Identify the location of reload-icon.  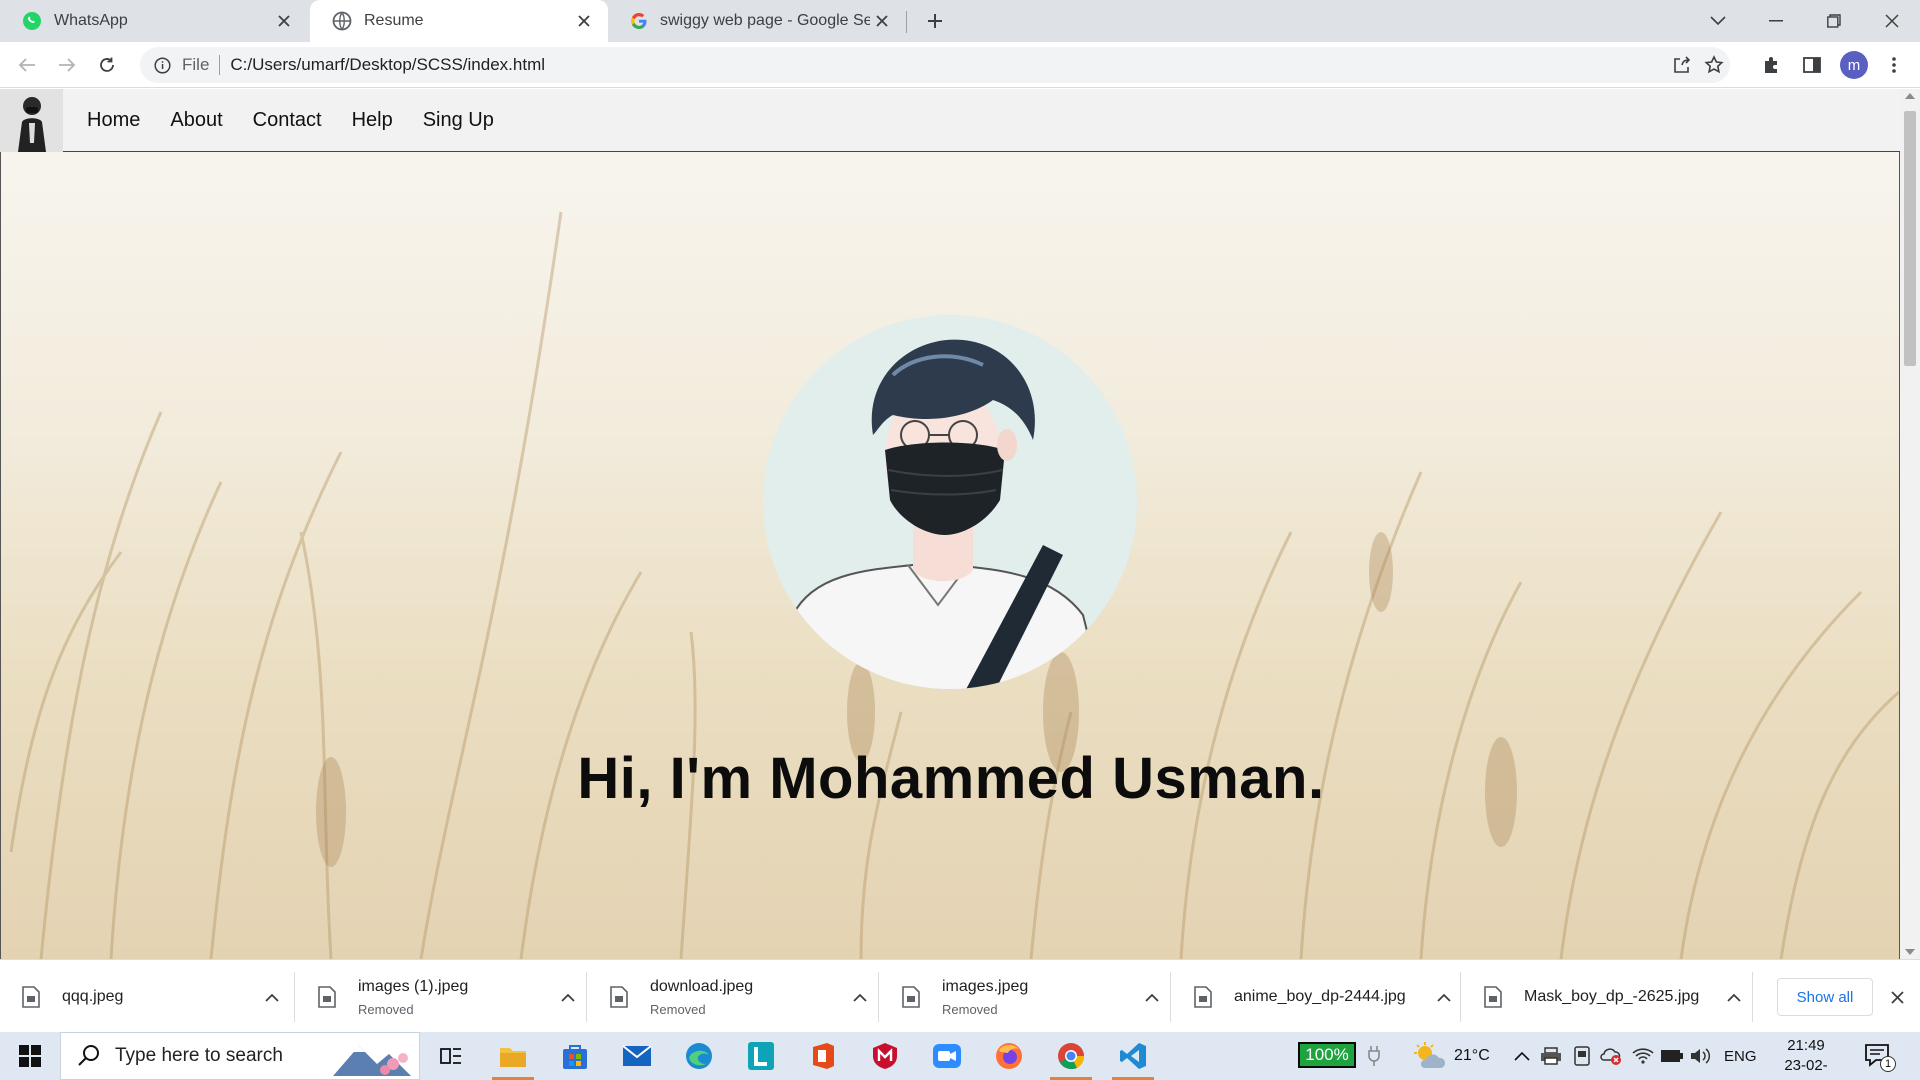
(107, 64).